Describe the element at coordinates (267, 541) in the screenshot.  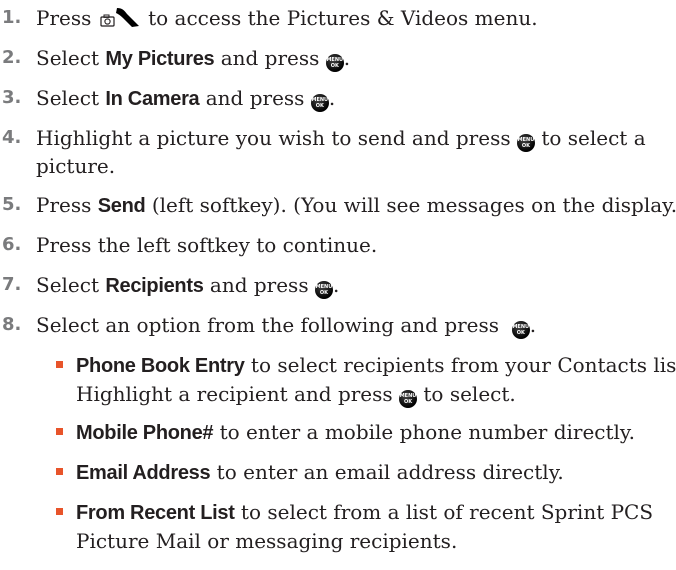
I see `option-text: Picture Mail or messaging recipients.` at that location.